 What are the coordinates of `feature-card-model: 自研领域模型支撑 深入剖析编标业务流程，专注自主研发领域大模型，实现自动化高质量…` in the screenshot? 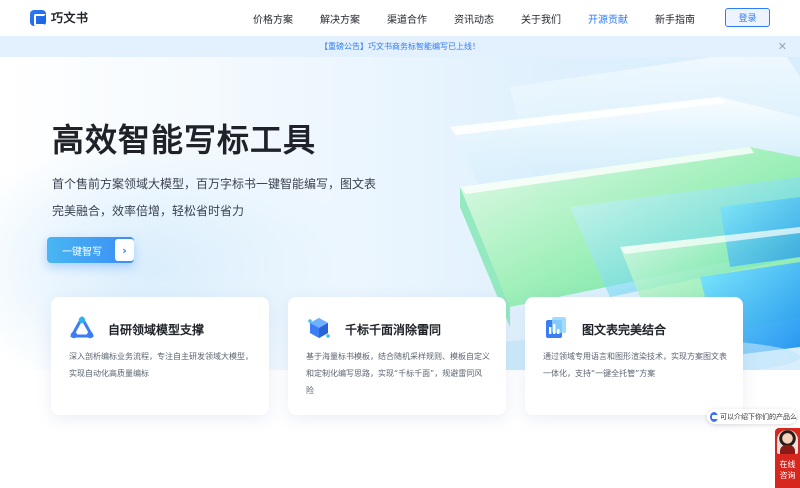 It's located at (160, 356).